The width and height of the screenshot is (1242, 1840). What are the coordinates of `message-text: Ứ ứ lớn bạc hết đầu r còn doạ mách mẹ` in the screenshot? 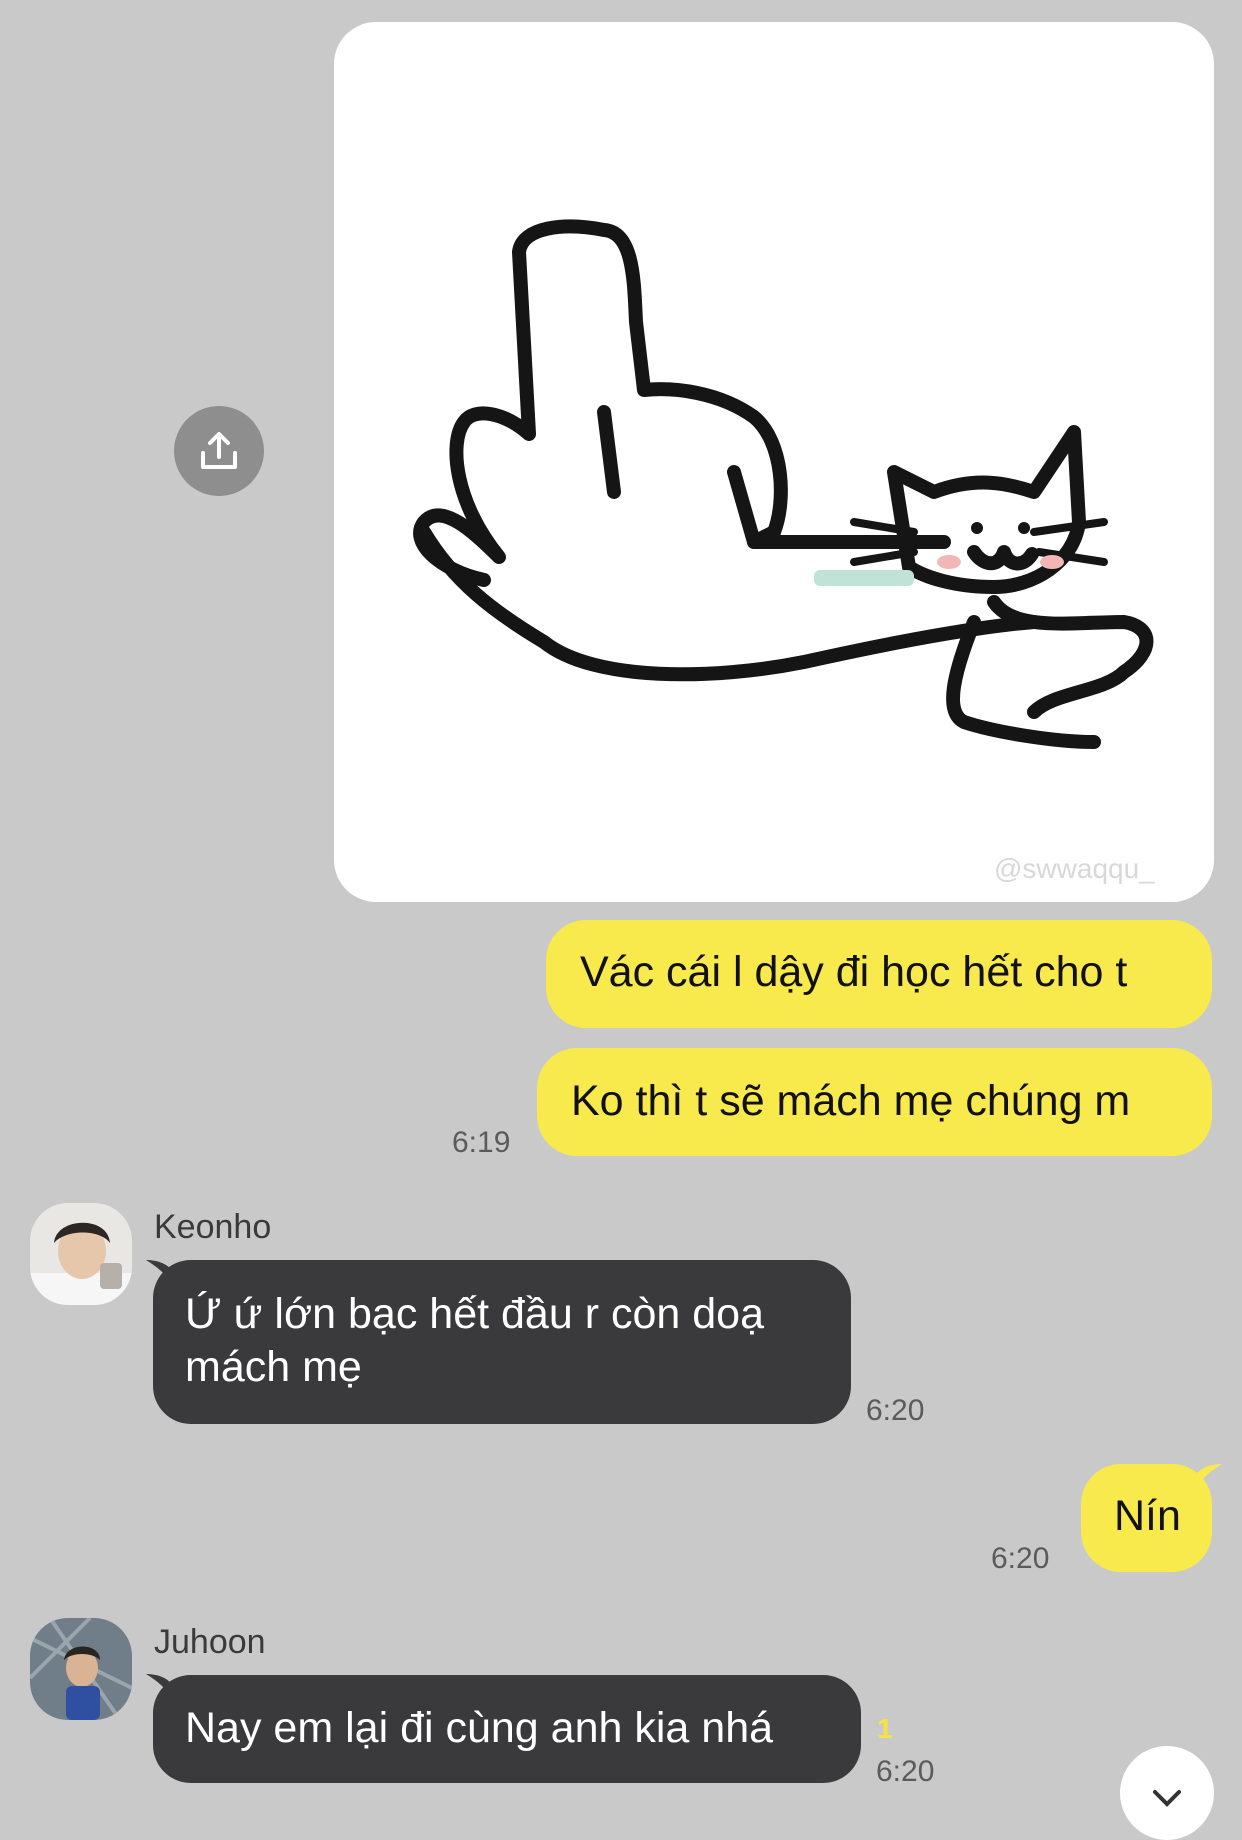 It's located at (474, 1340).